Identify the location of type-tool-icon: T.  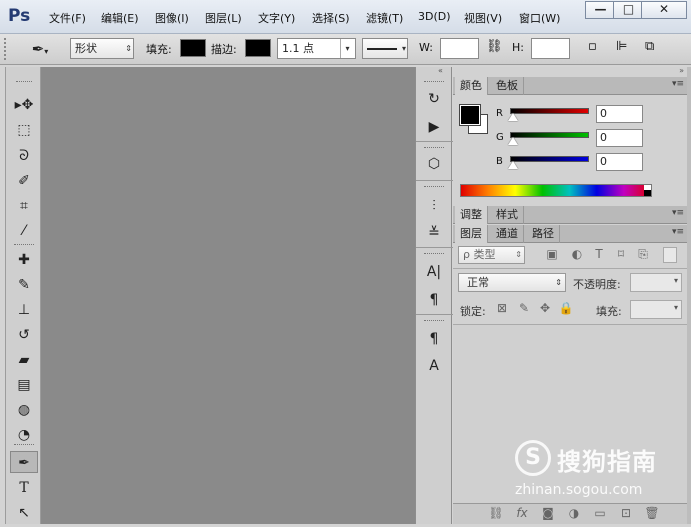
(24, 488).